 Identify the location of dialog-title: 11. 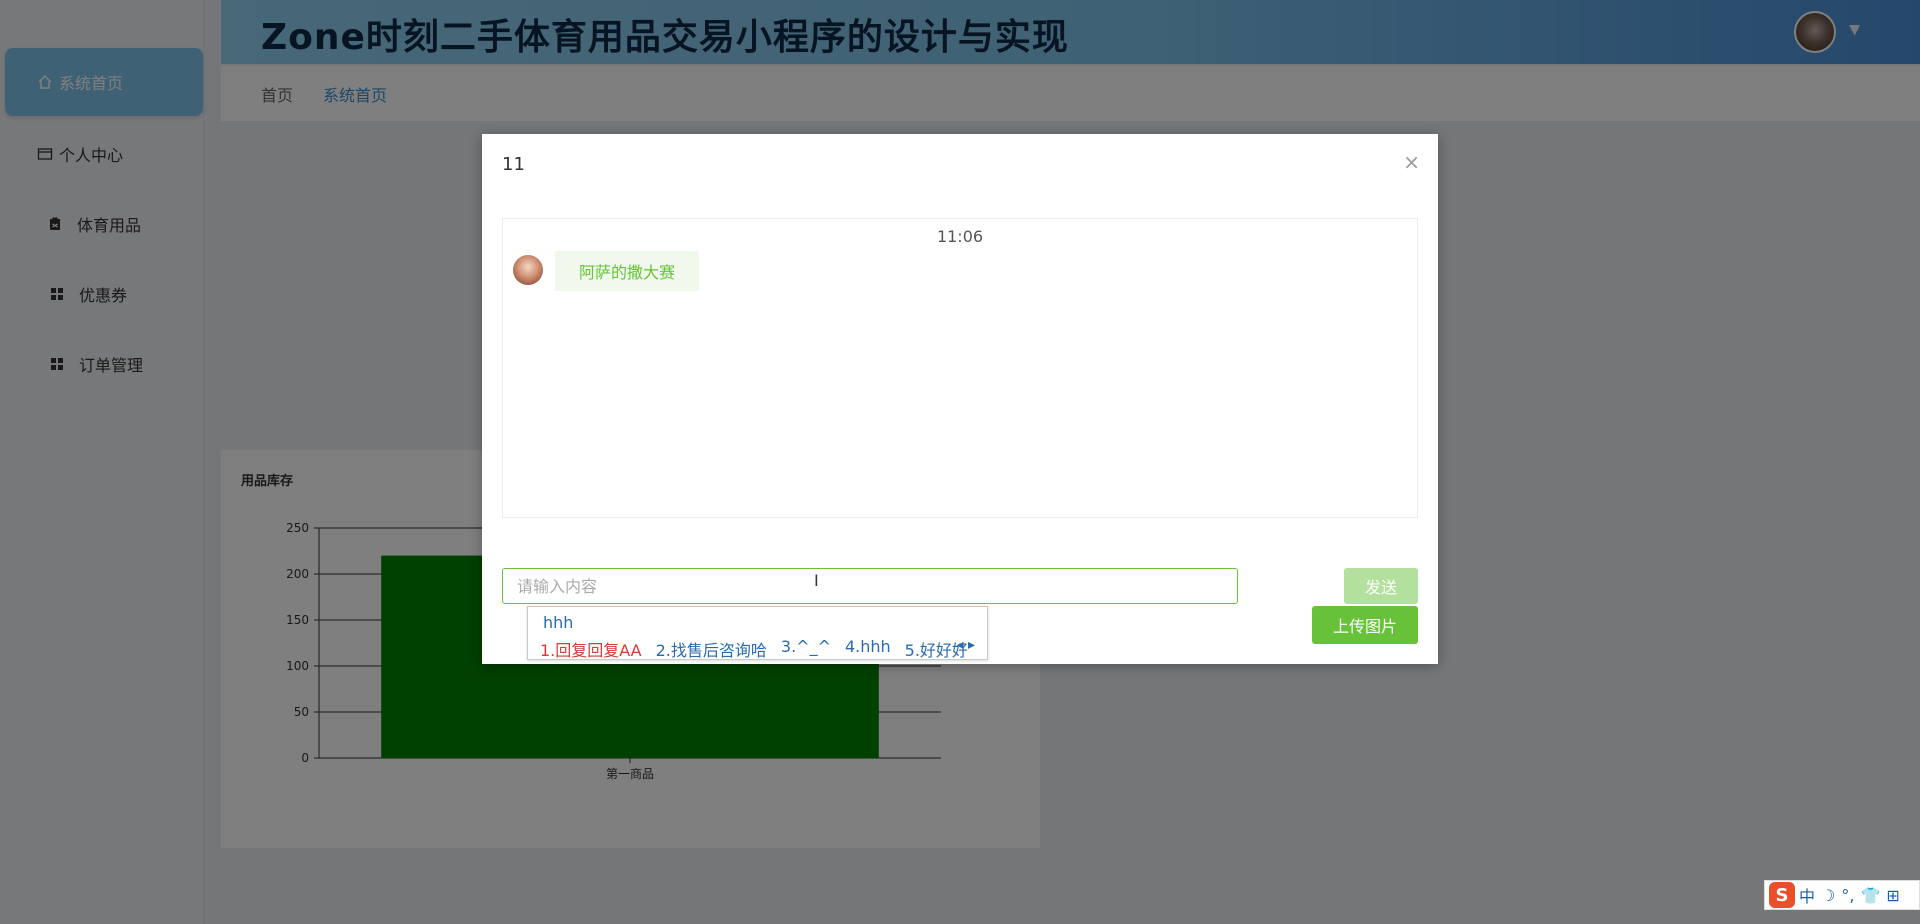
(513, 164).